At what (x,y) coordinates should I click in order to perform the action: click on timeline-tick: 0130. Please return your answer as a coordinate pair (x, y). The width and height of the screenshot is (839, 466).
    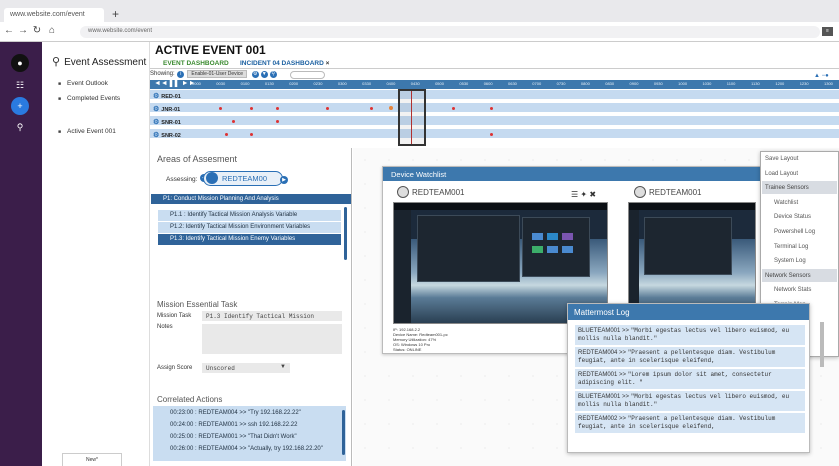
    Looking at the image, I should click on (269, 83).